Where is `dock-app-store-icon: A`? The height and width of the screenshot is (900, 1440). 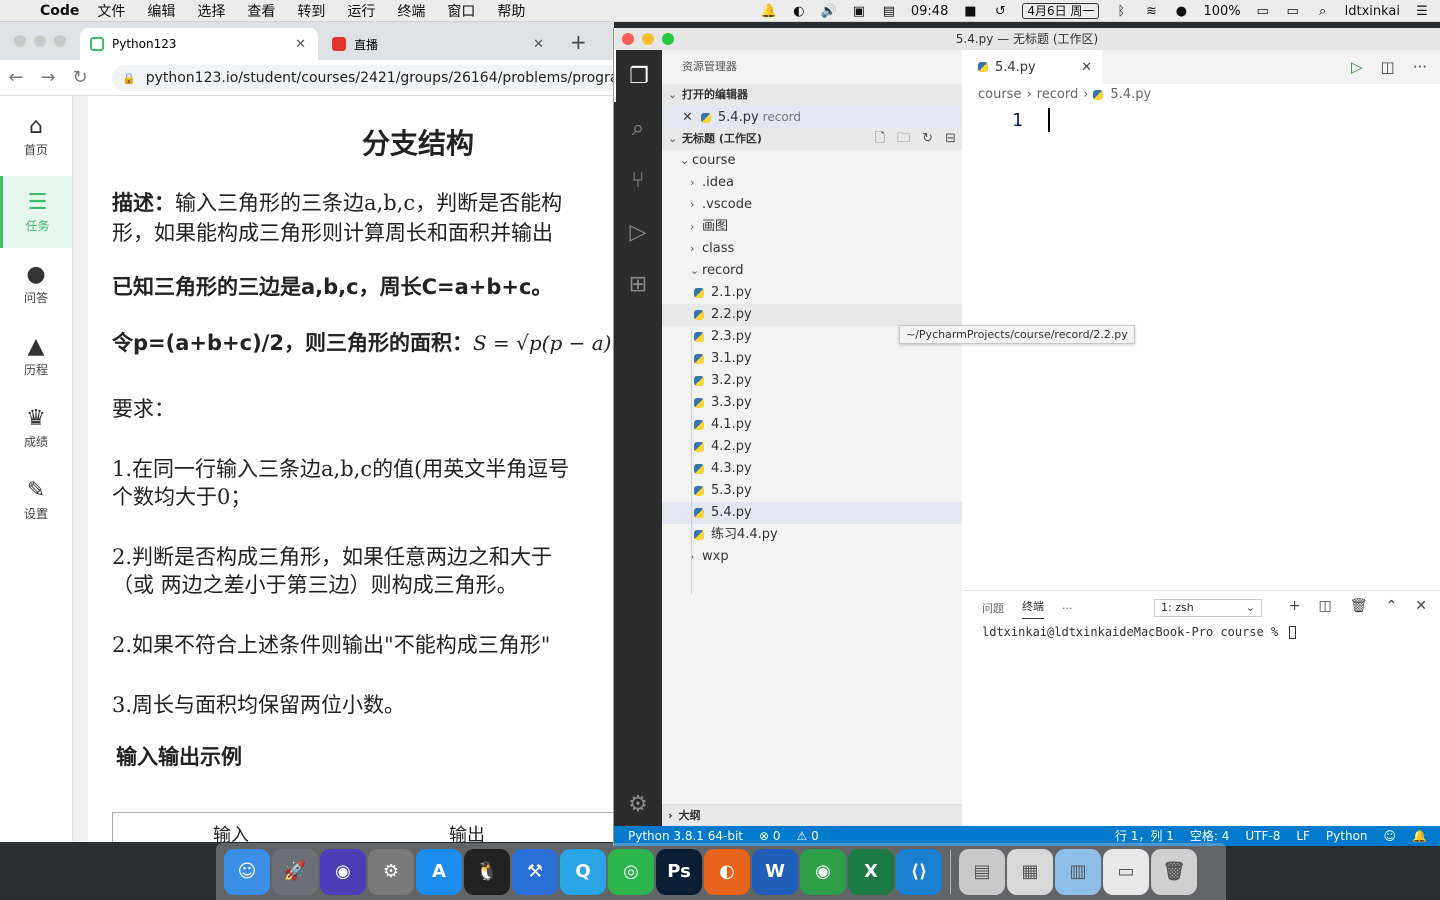 dock-app-store-icon: A is located at coordinates (439, 871).